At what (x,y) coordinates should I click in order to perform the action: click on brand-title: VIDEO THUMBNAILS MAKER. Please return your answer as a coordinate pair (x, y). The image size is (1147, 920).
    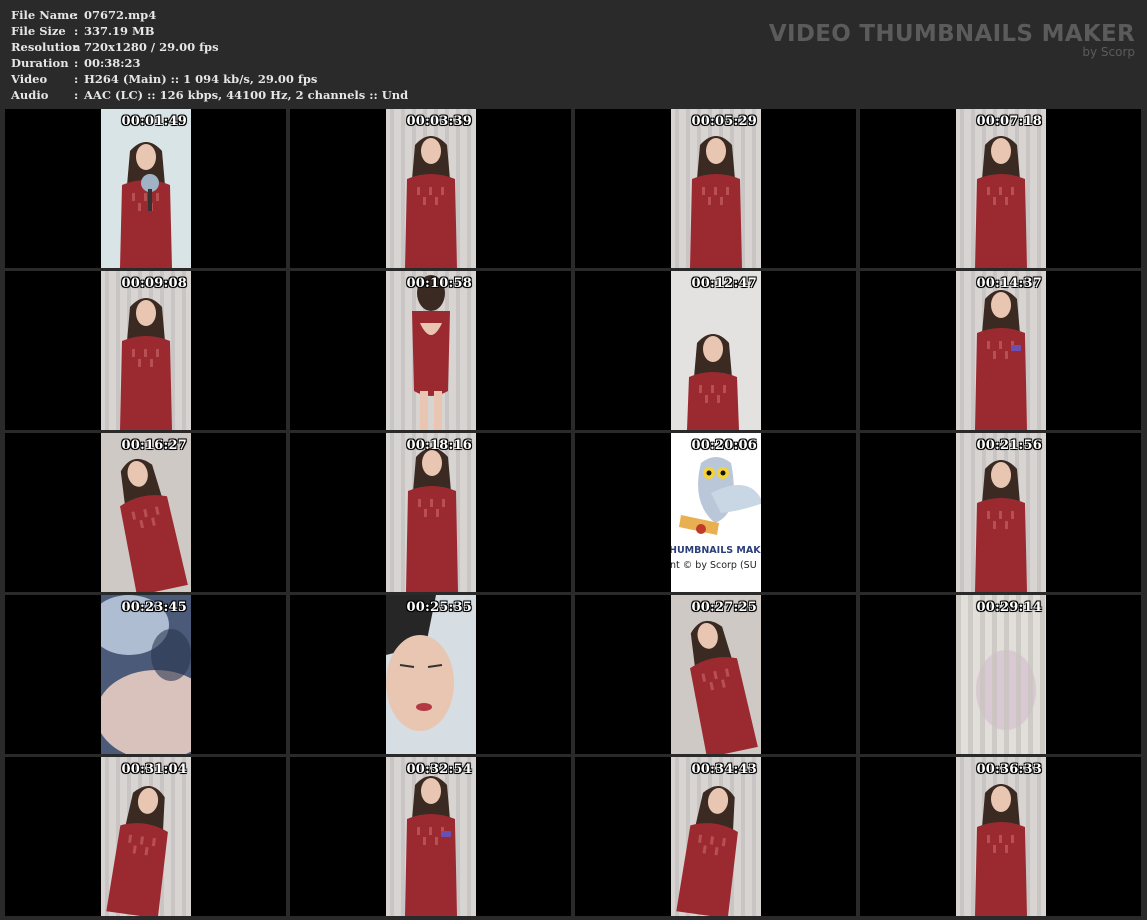
    Looking at the image, I should click on (951, 34).